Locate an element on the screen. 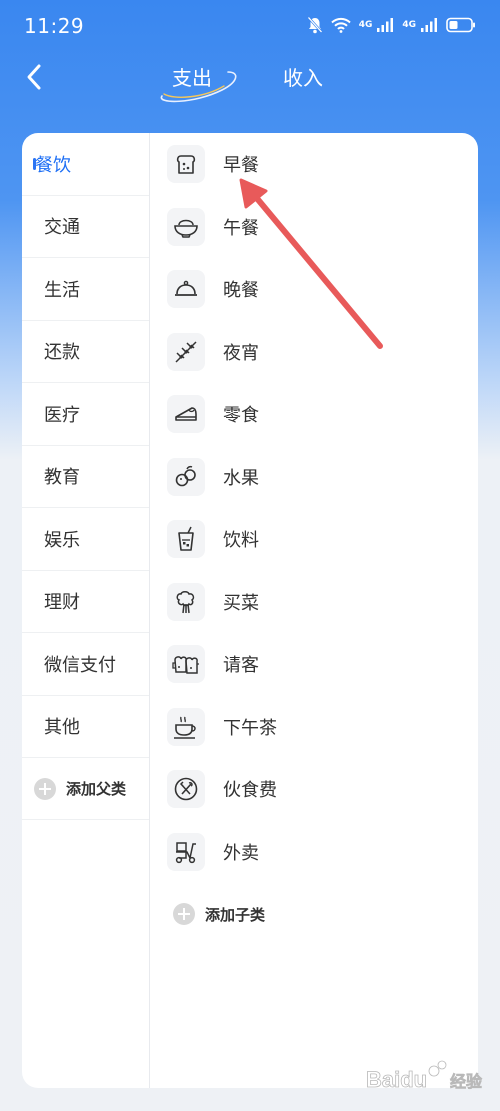  header: 支出 收入 is located at coordinates (250, 82).